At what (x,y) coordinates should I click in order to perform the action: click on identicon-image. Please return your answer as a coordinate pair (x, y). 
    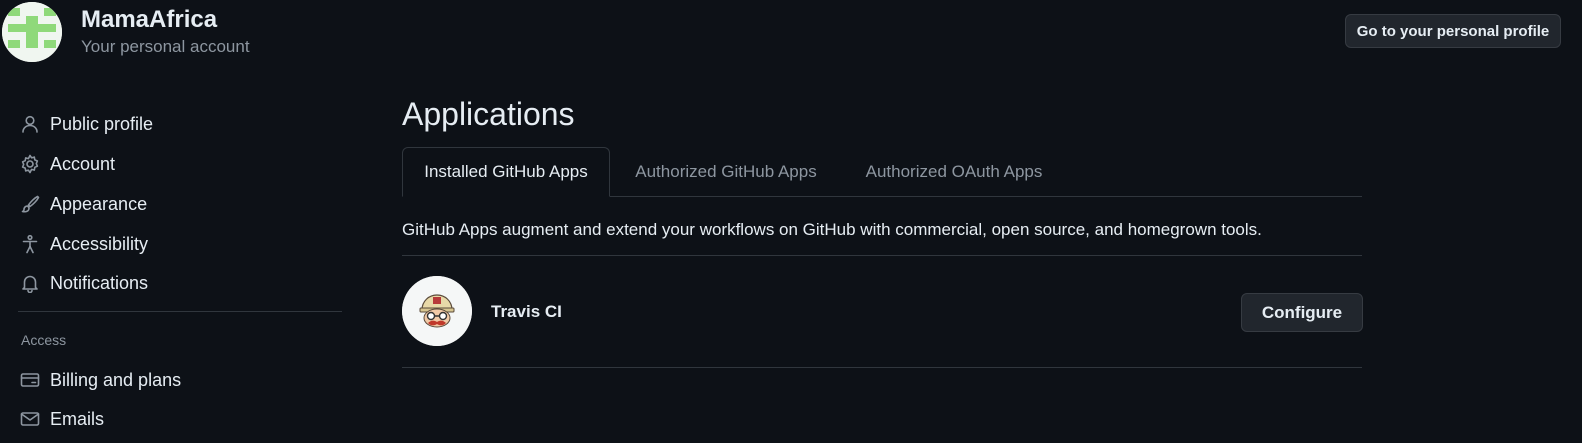
    Looking at the image, I should click on (32, 32).